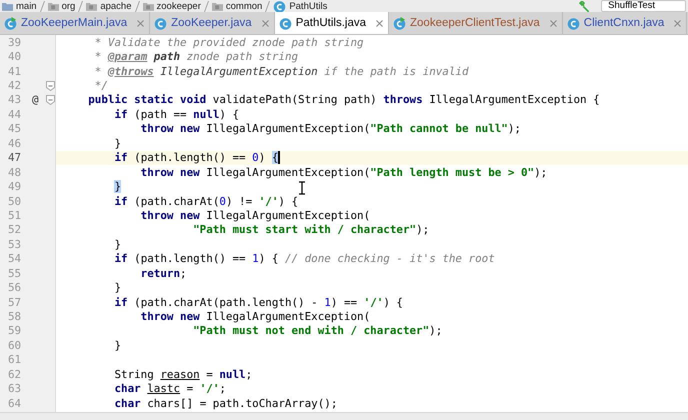 The width and height of the screenshot is (688, 420). What do you see at coordinates (14, 359) in the screenshot?
I see `line-number: 61` at bounding box center [14, 359].